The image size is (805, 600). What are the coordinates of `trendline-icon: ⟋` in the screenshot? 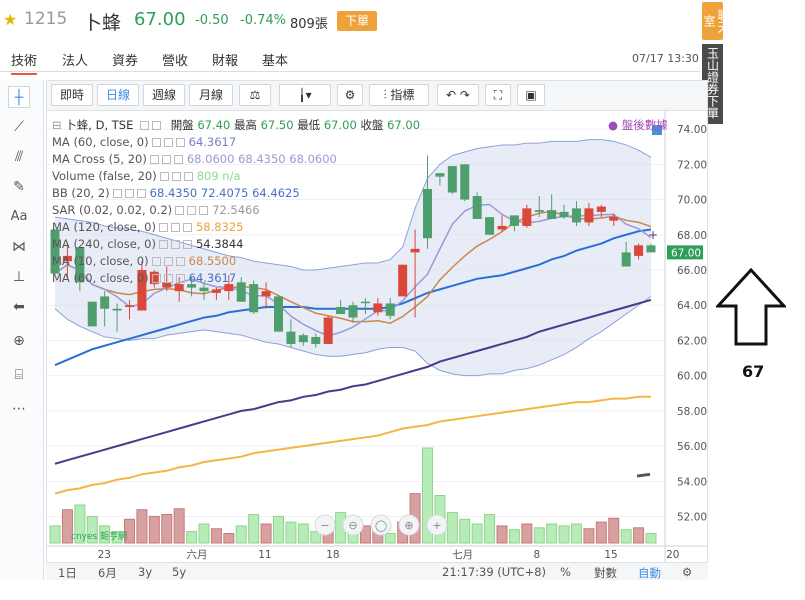 It's located at (19, 127).